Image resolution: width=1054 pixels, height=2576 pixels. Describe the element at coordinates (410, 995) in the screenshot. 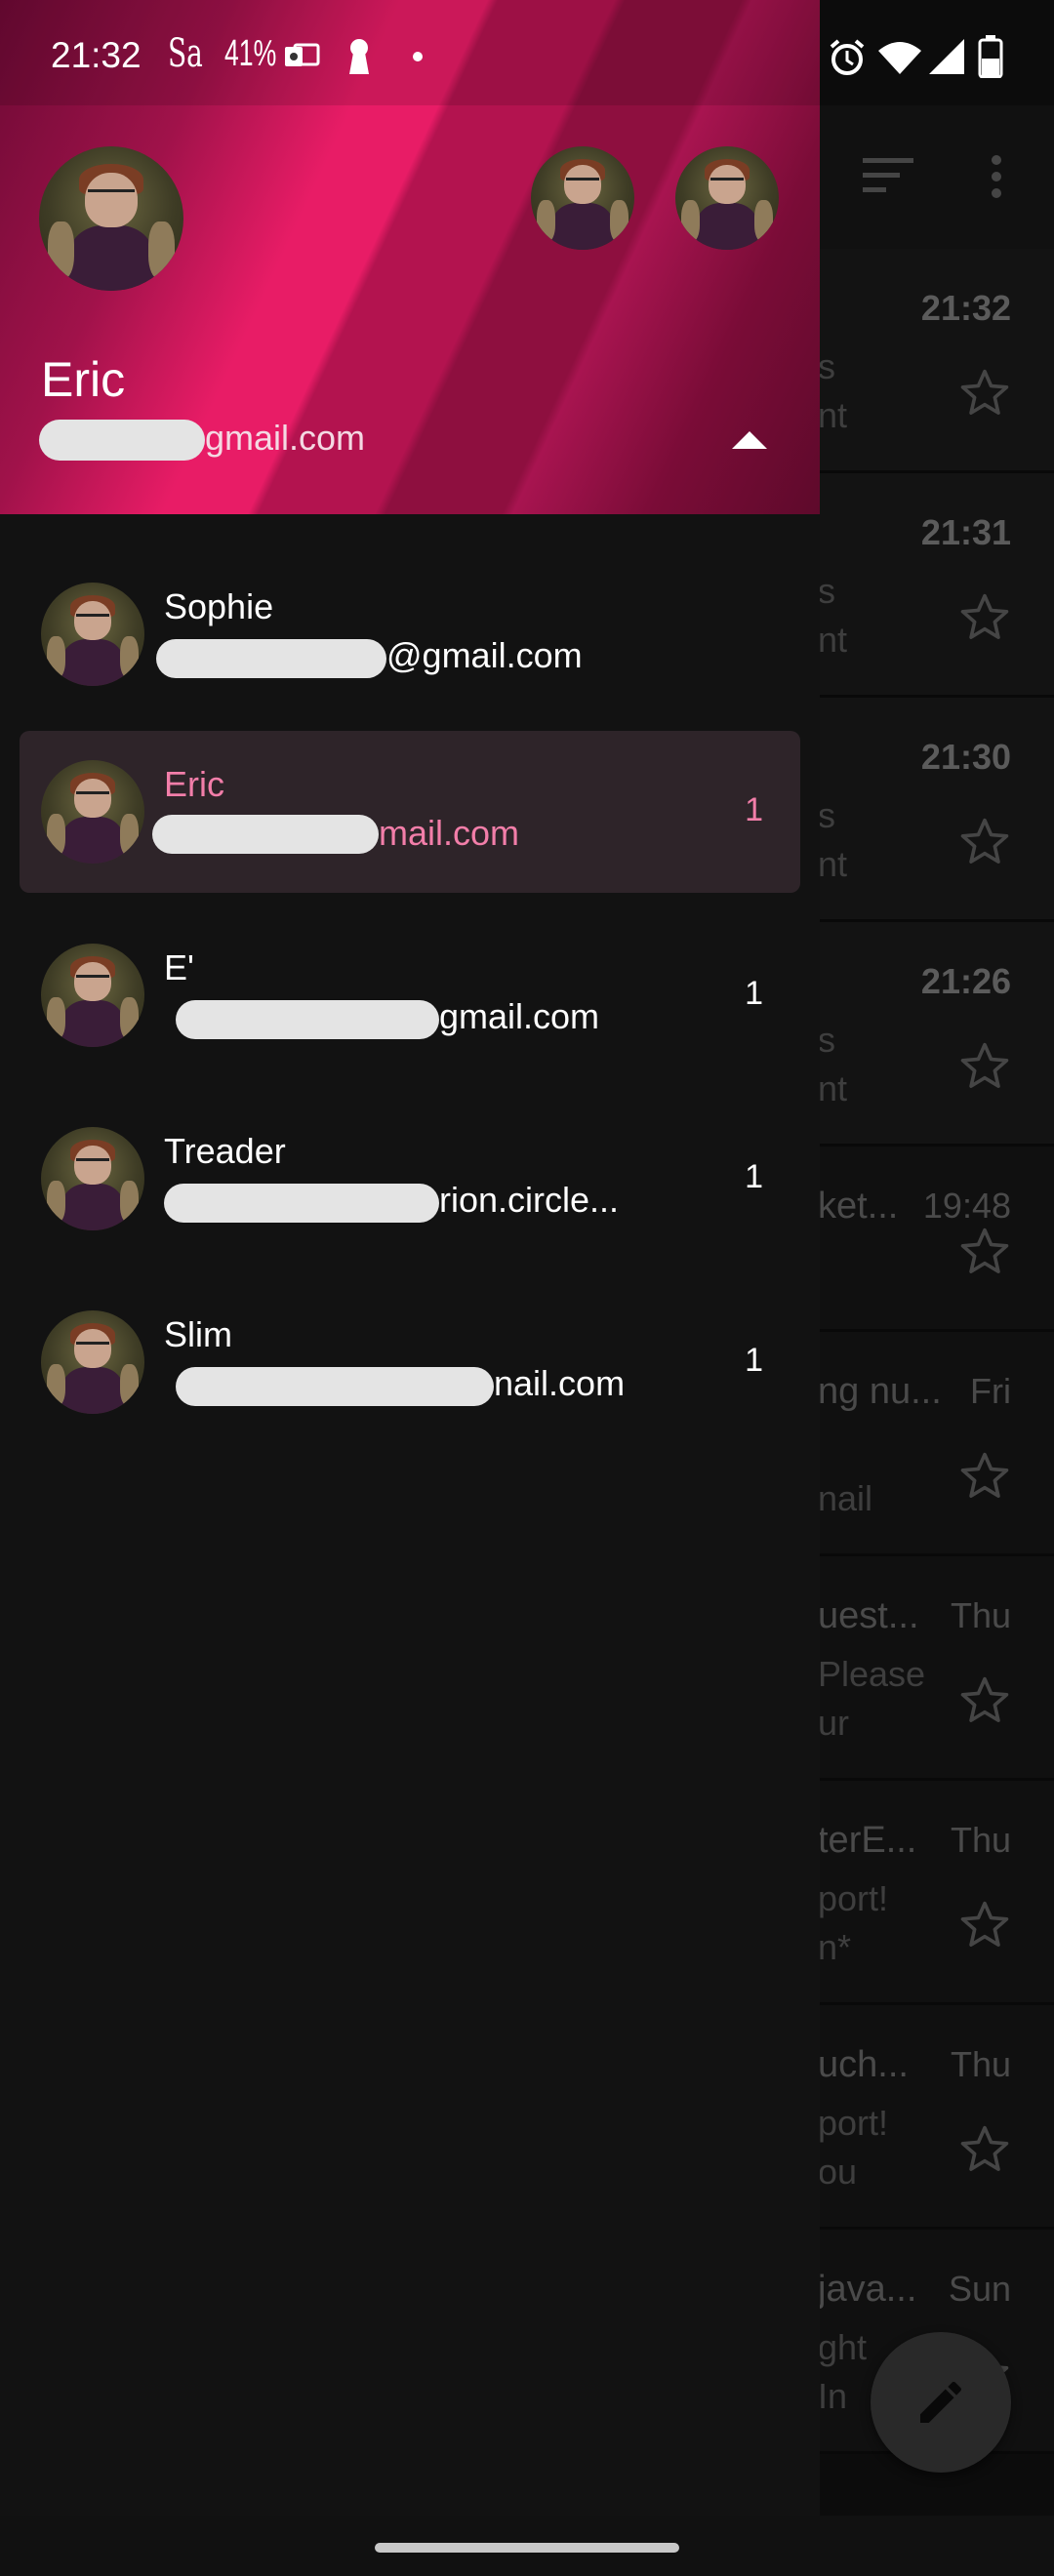

I see `account-item: E' gmail.com 1` at that location.